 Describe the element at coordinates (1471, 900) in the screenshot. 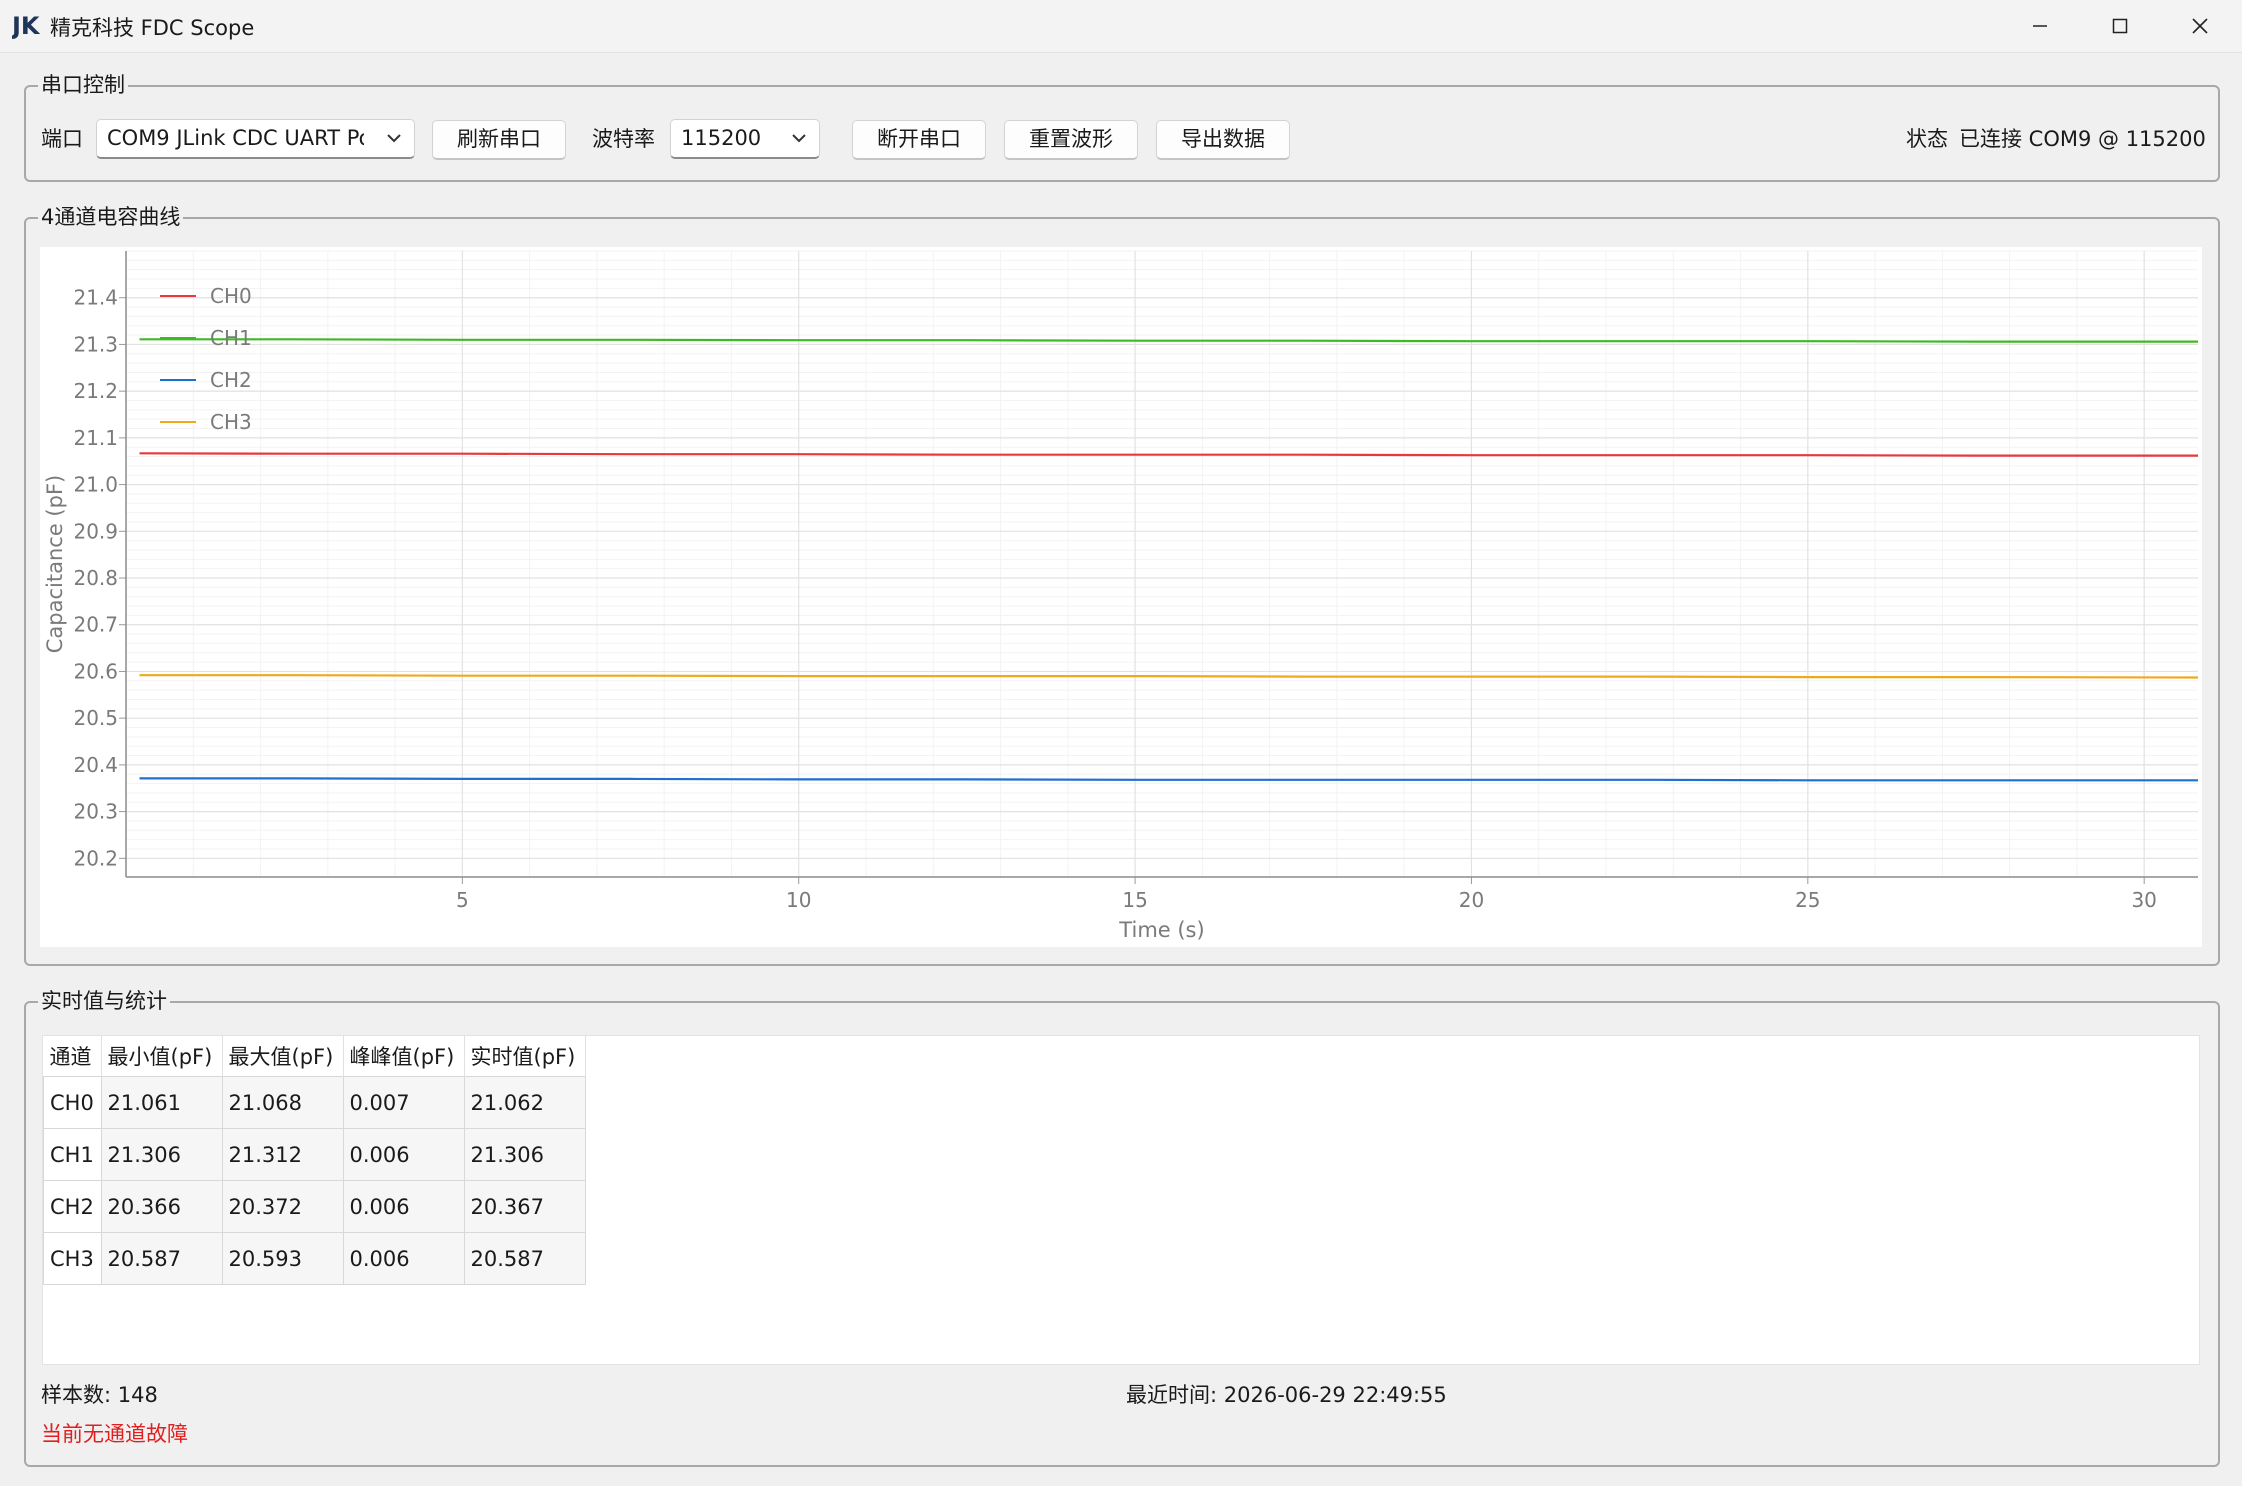

I see `x-tick-label: 20` at that location.